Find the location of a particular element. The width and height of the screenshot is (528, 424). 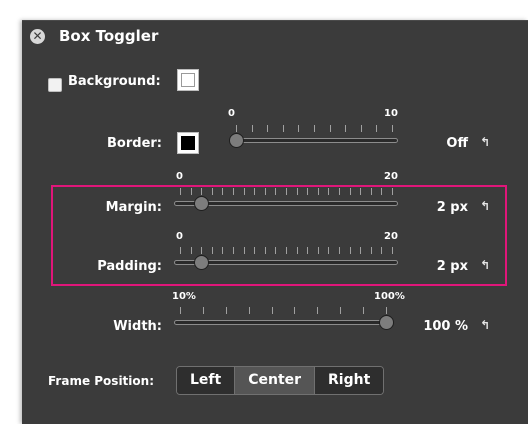

margin-max-label: 20 is located at coordinates (391, 176).